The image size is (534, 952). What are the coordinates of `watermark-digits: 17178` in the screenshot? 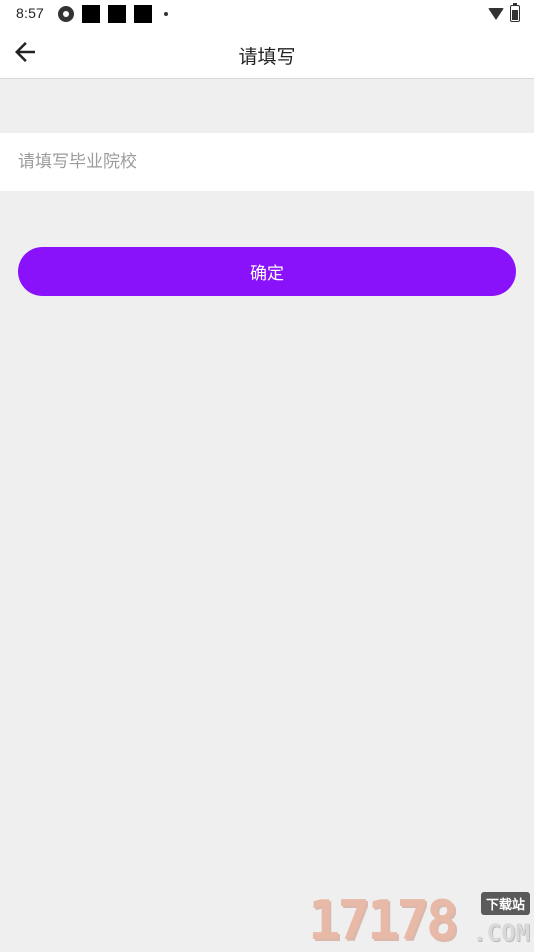 It's located at (383, 920).